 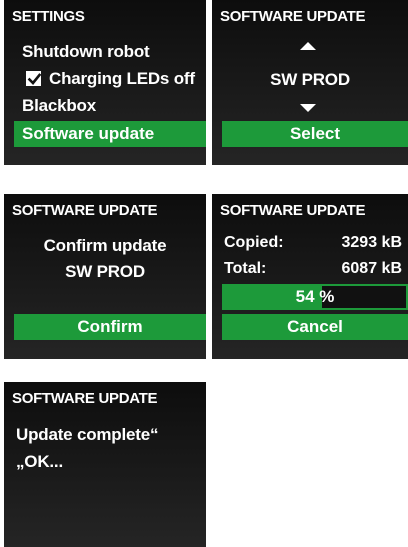 What do you see at coordinates (105, 245) in the screenshot?
I see `confirm-message: Confirm update` at bounding box center [105, 245].